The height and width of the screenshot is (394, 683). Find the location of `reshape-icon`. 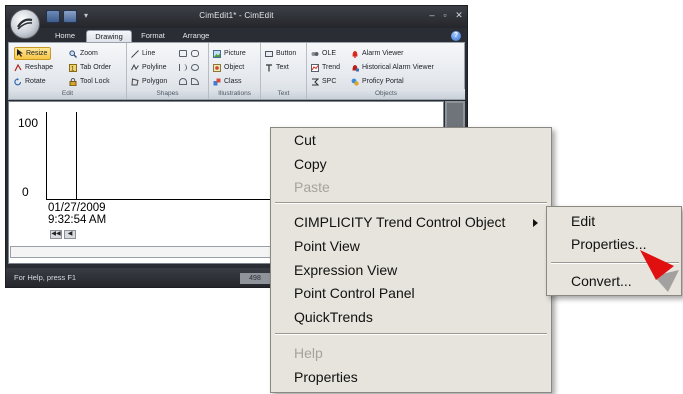

reshape-icon is located at coordinates (18, 68).